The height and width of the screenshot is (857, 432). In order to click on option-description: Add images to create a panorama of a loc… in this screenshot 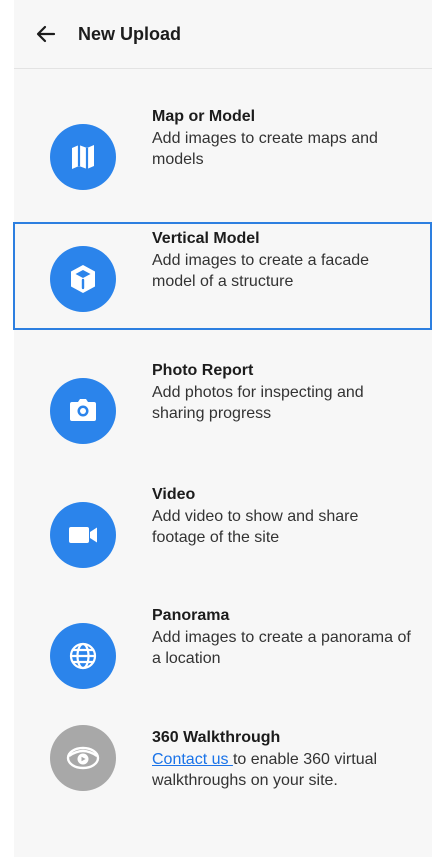, I will do `click(281, 648)`.